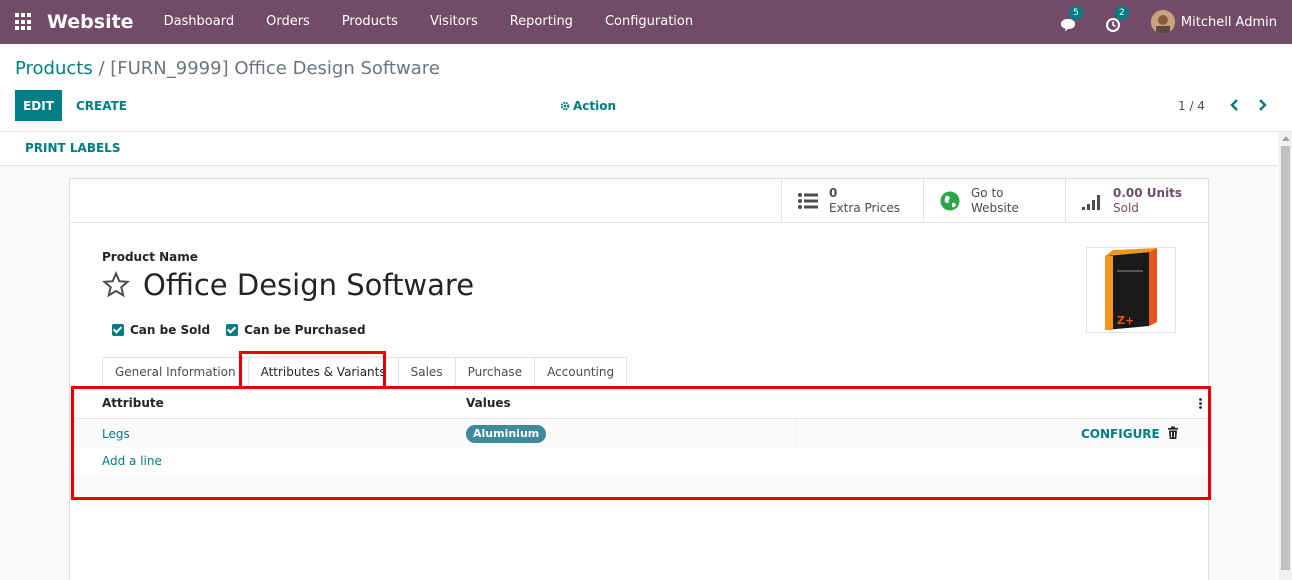 This screenshot has height=580, width=1292. I want to click on extra-prices-button: 0 Extra Prices, so click(852, 201).